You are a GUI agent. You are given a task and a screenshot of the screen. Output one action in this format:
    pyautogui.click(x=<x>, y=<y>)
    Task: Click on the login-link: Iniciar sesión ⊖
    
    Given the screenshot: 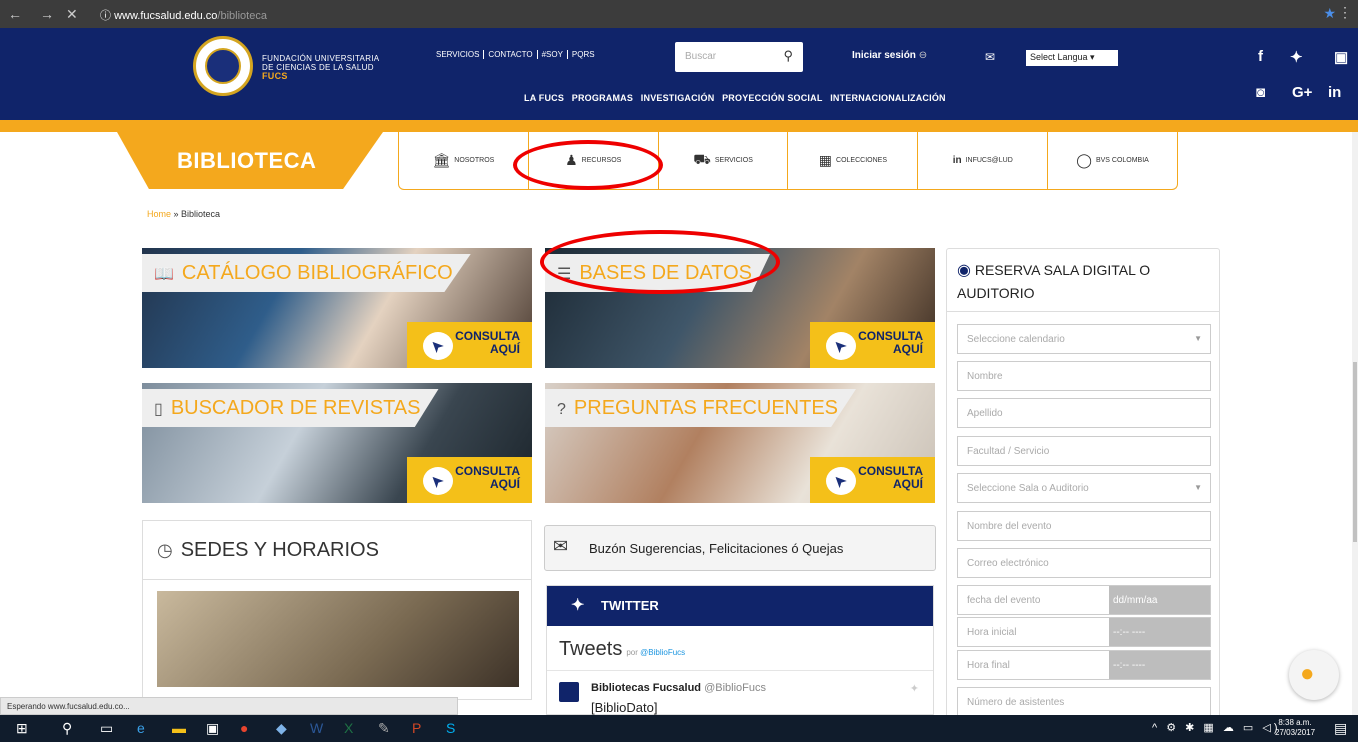 What is the action you would take?
    pyautogui.click(x=889, y=55)
    